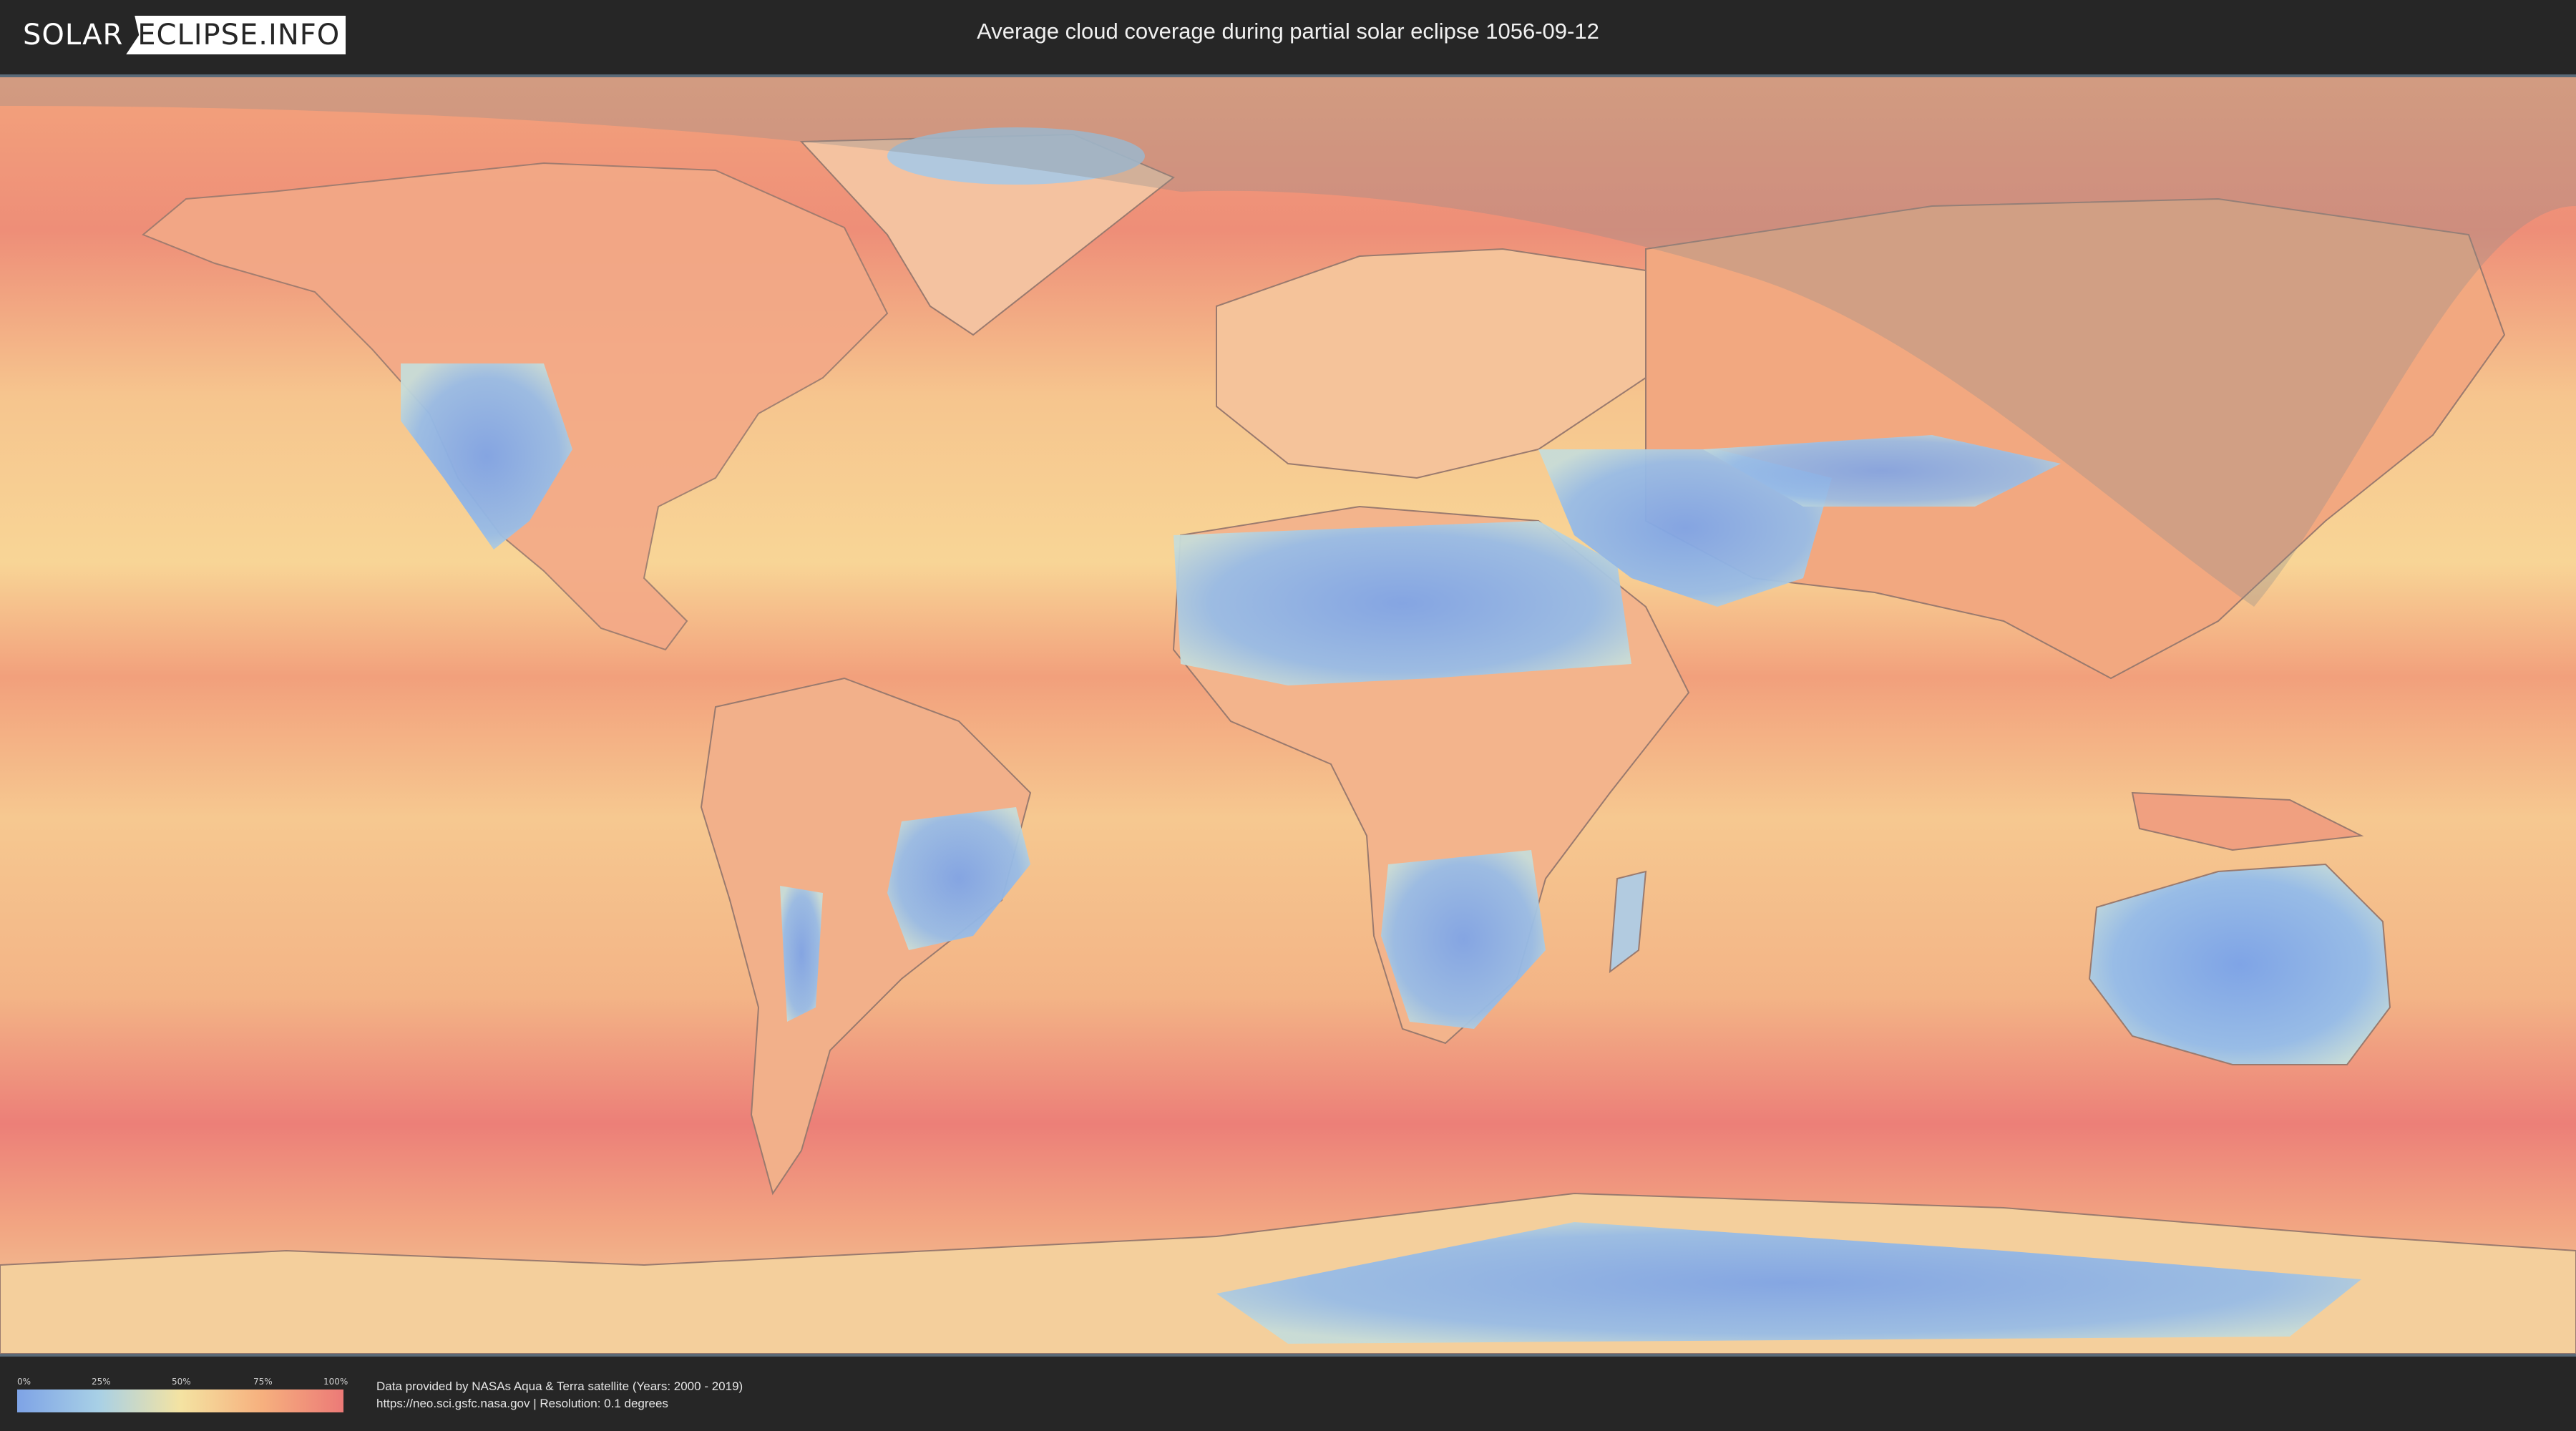 This screenshot has height=1431, width=2576. What do you see at coordinates (101, 1382) in the screenshot?
I see `legend-tick-25: 25%` at bounding box center [101, 1382].